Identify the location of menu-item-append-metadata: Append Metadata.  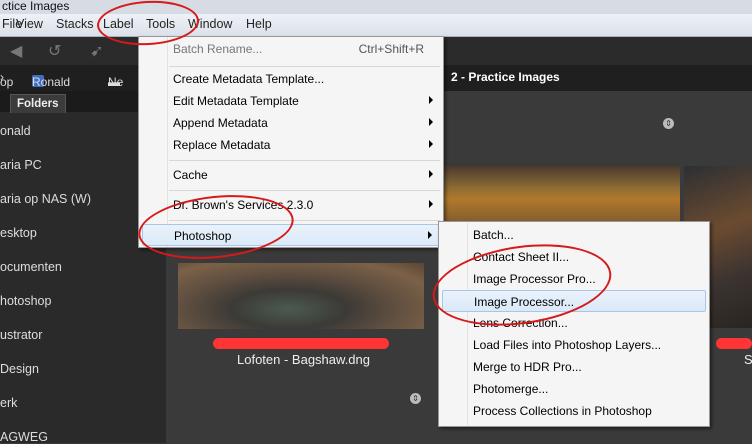
(291, 123).